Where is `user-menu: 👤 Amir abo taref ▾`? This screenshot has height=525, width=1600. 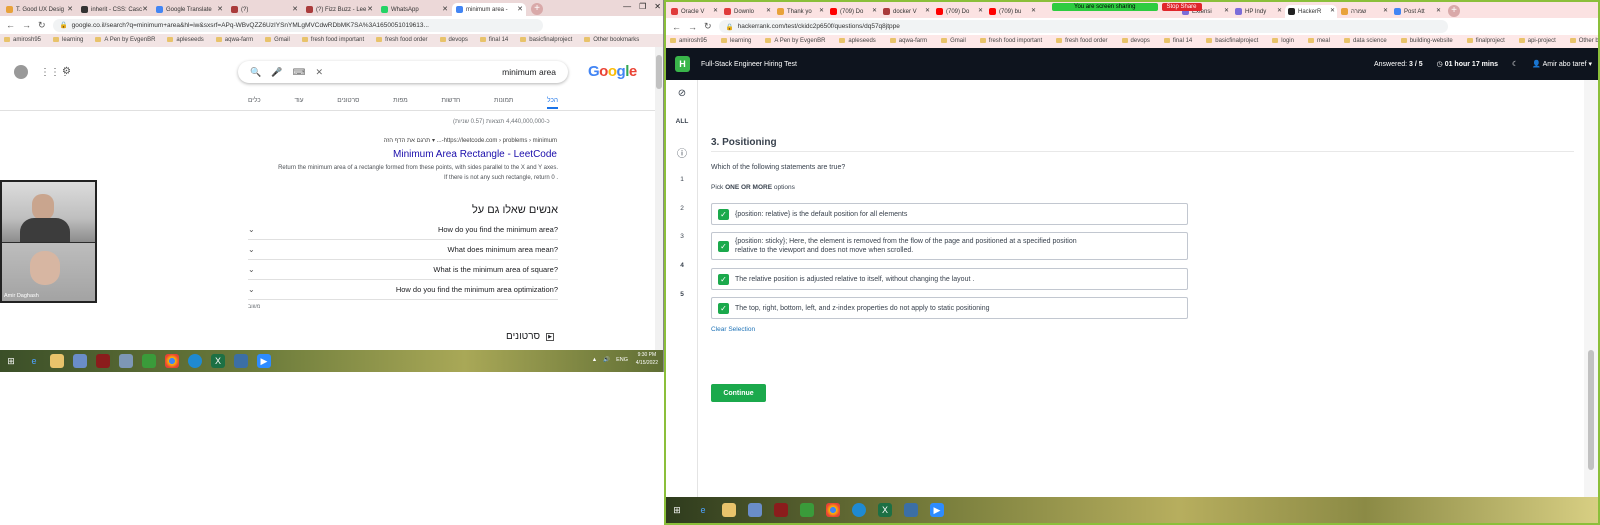
user-menu: 👤 Amir abo taref ▾ is located at coordinates (1562, 64).